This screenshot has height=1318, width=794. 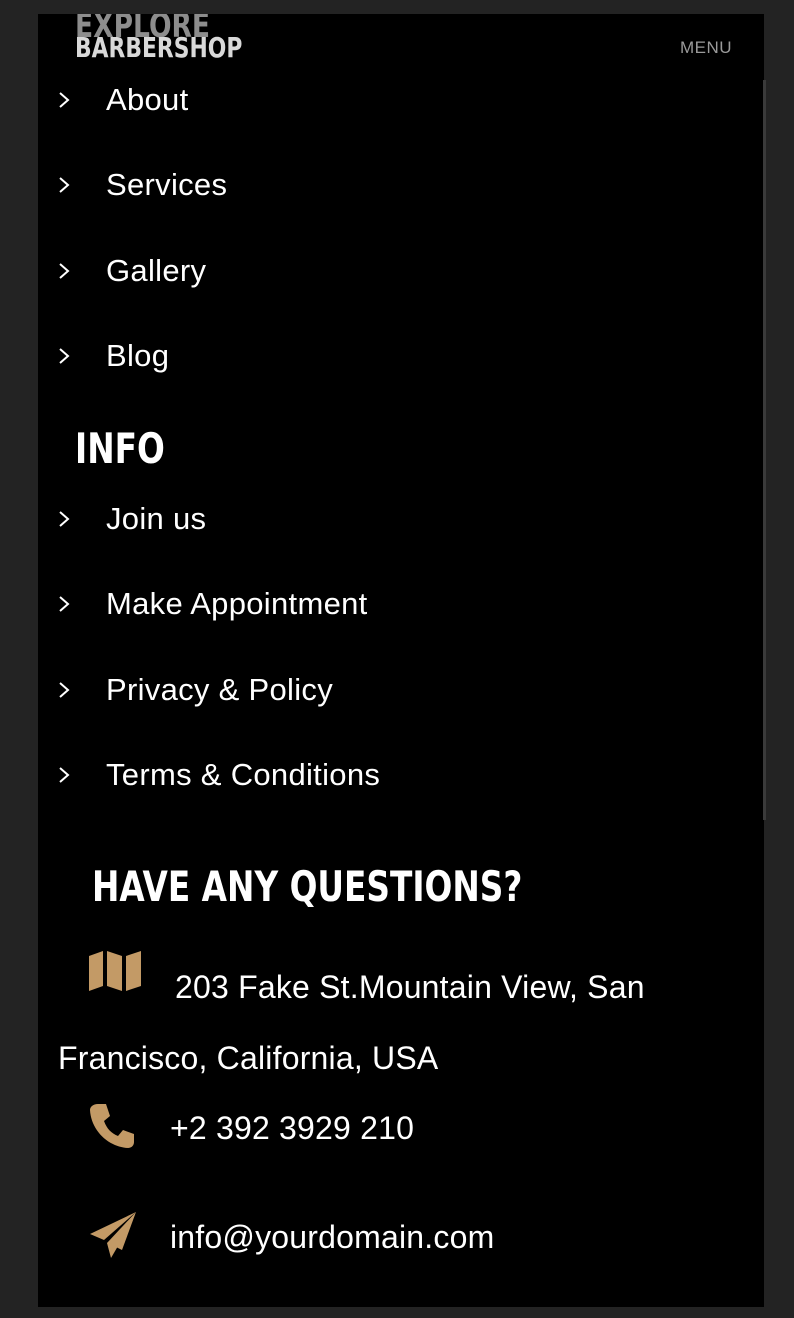 What do you see at coordinates (401, 519) in the screenshot?
I see `info-item-join-us: Join us` at bounding box center [401, 519].